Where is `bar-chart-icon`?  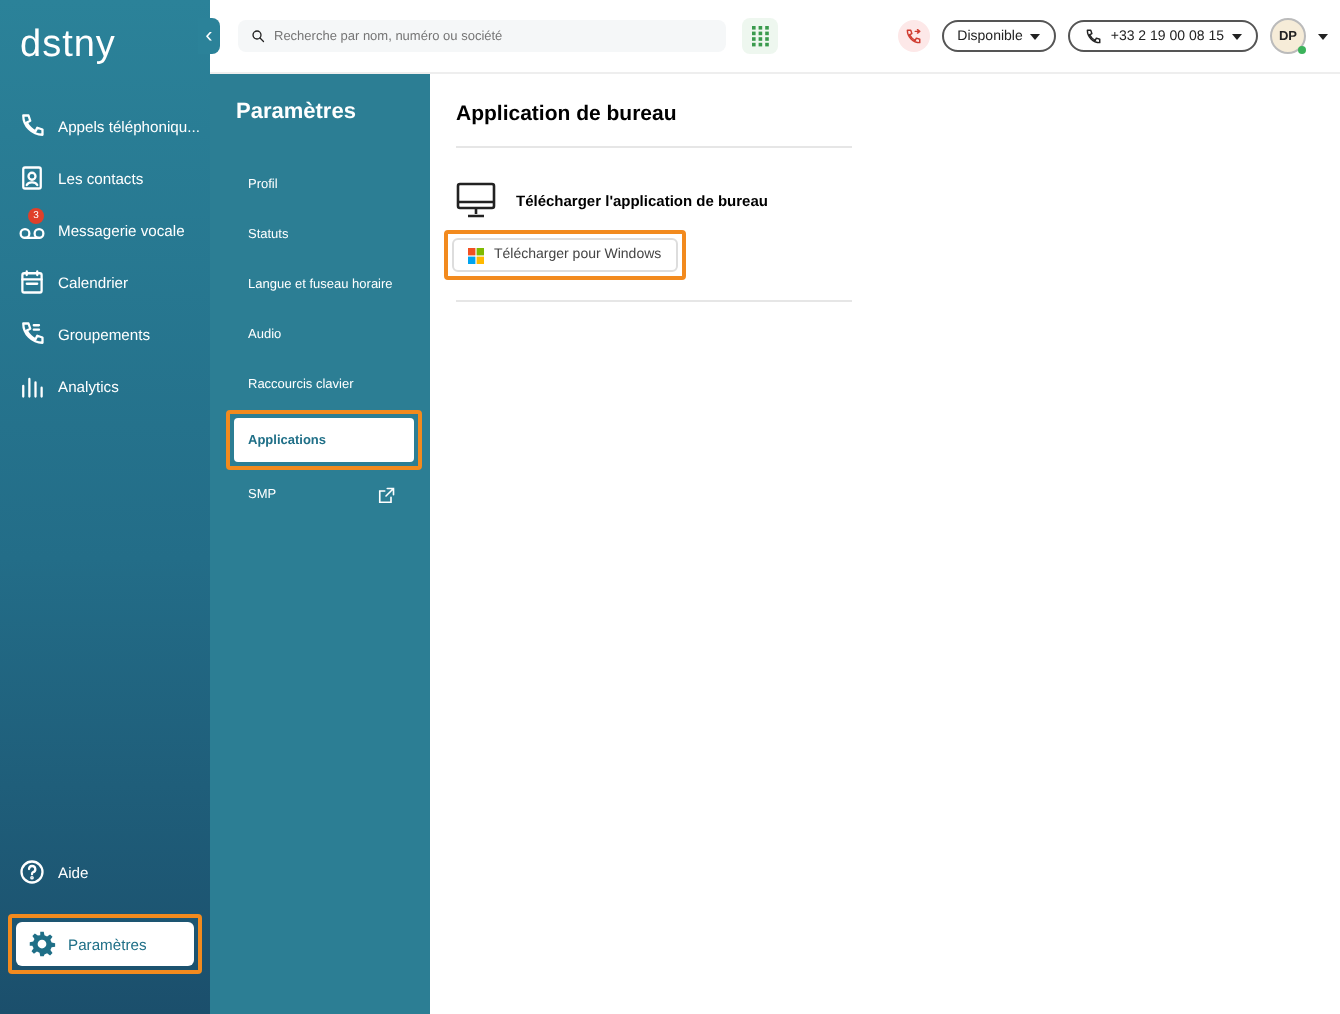
bar-chart-icon is located at coordinates (32, 386).